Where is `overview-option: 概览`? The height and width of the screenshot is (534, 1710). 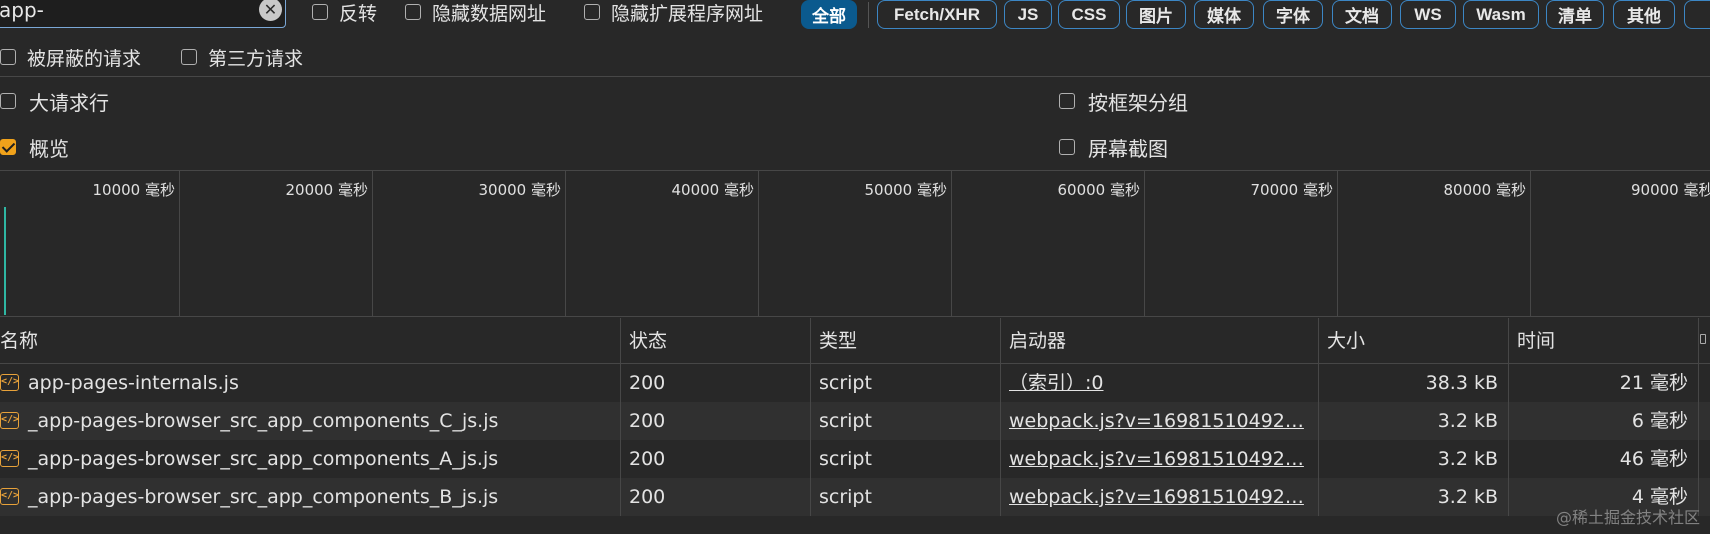 overview-option: 概览 is located at coordinates (34, 147).